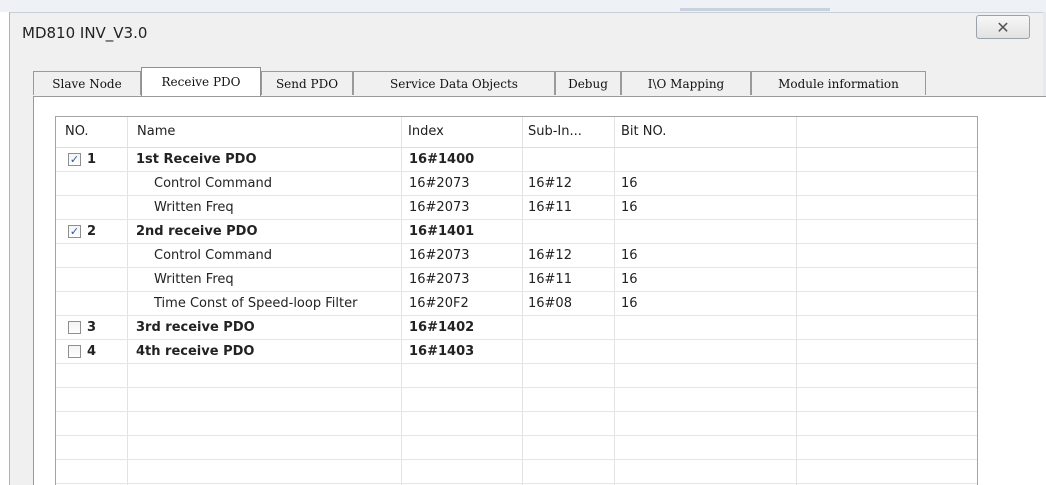 This screenshot has width=1046, height=485. I want to click on name-cell: 3rd receive PDO, so click(195, 327).